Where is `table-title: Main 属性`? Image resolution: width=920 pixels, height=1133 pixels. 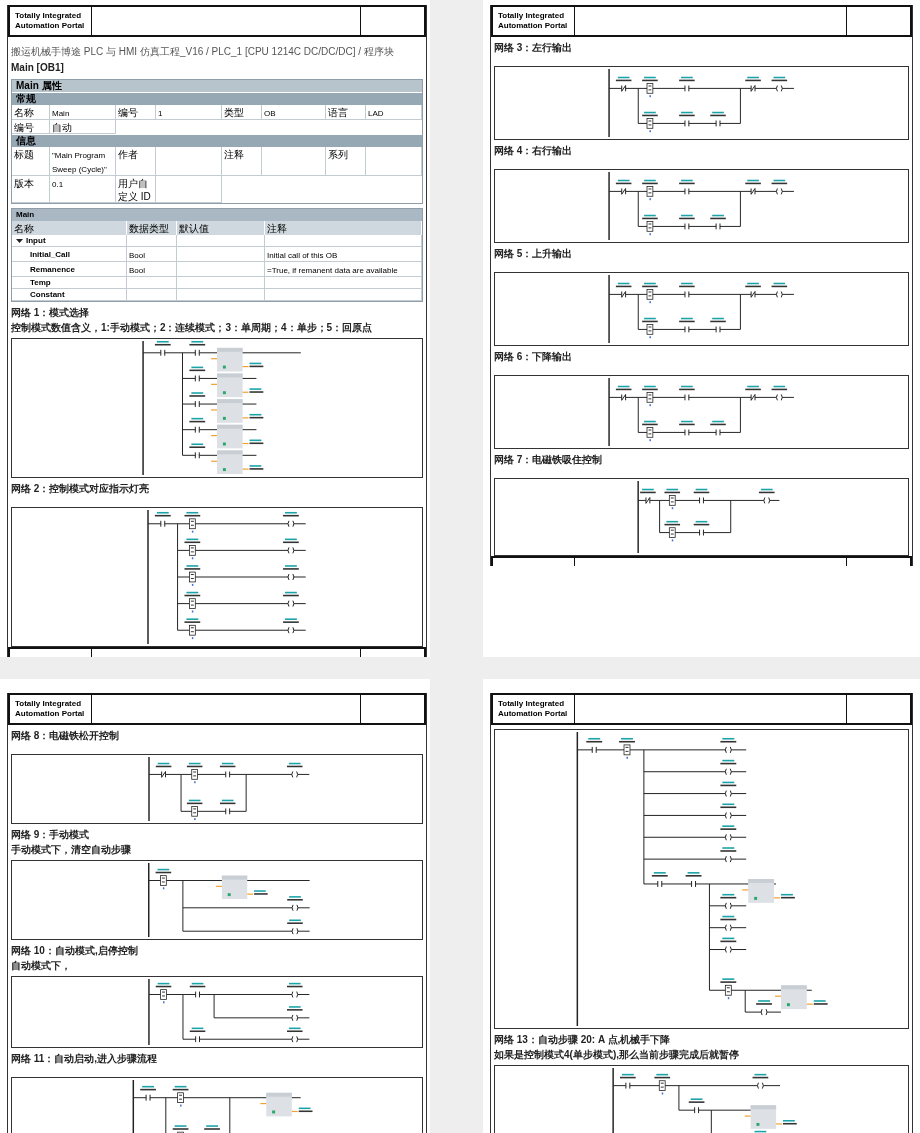
table-title: Main 属性 is located at coordinates (217, 86).